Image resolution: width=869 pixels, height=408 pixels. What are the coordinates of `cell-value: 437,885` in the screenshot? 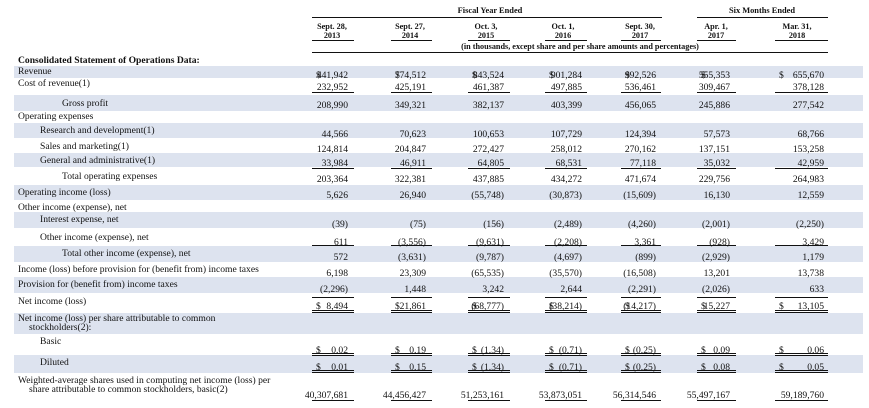 It's located at (488, 179).